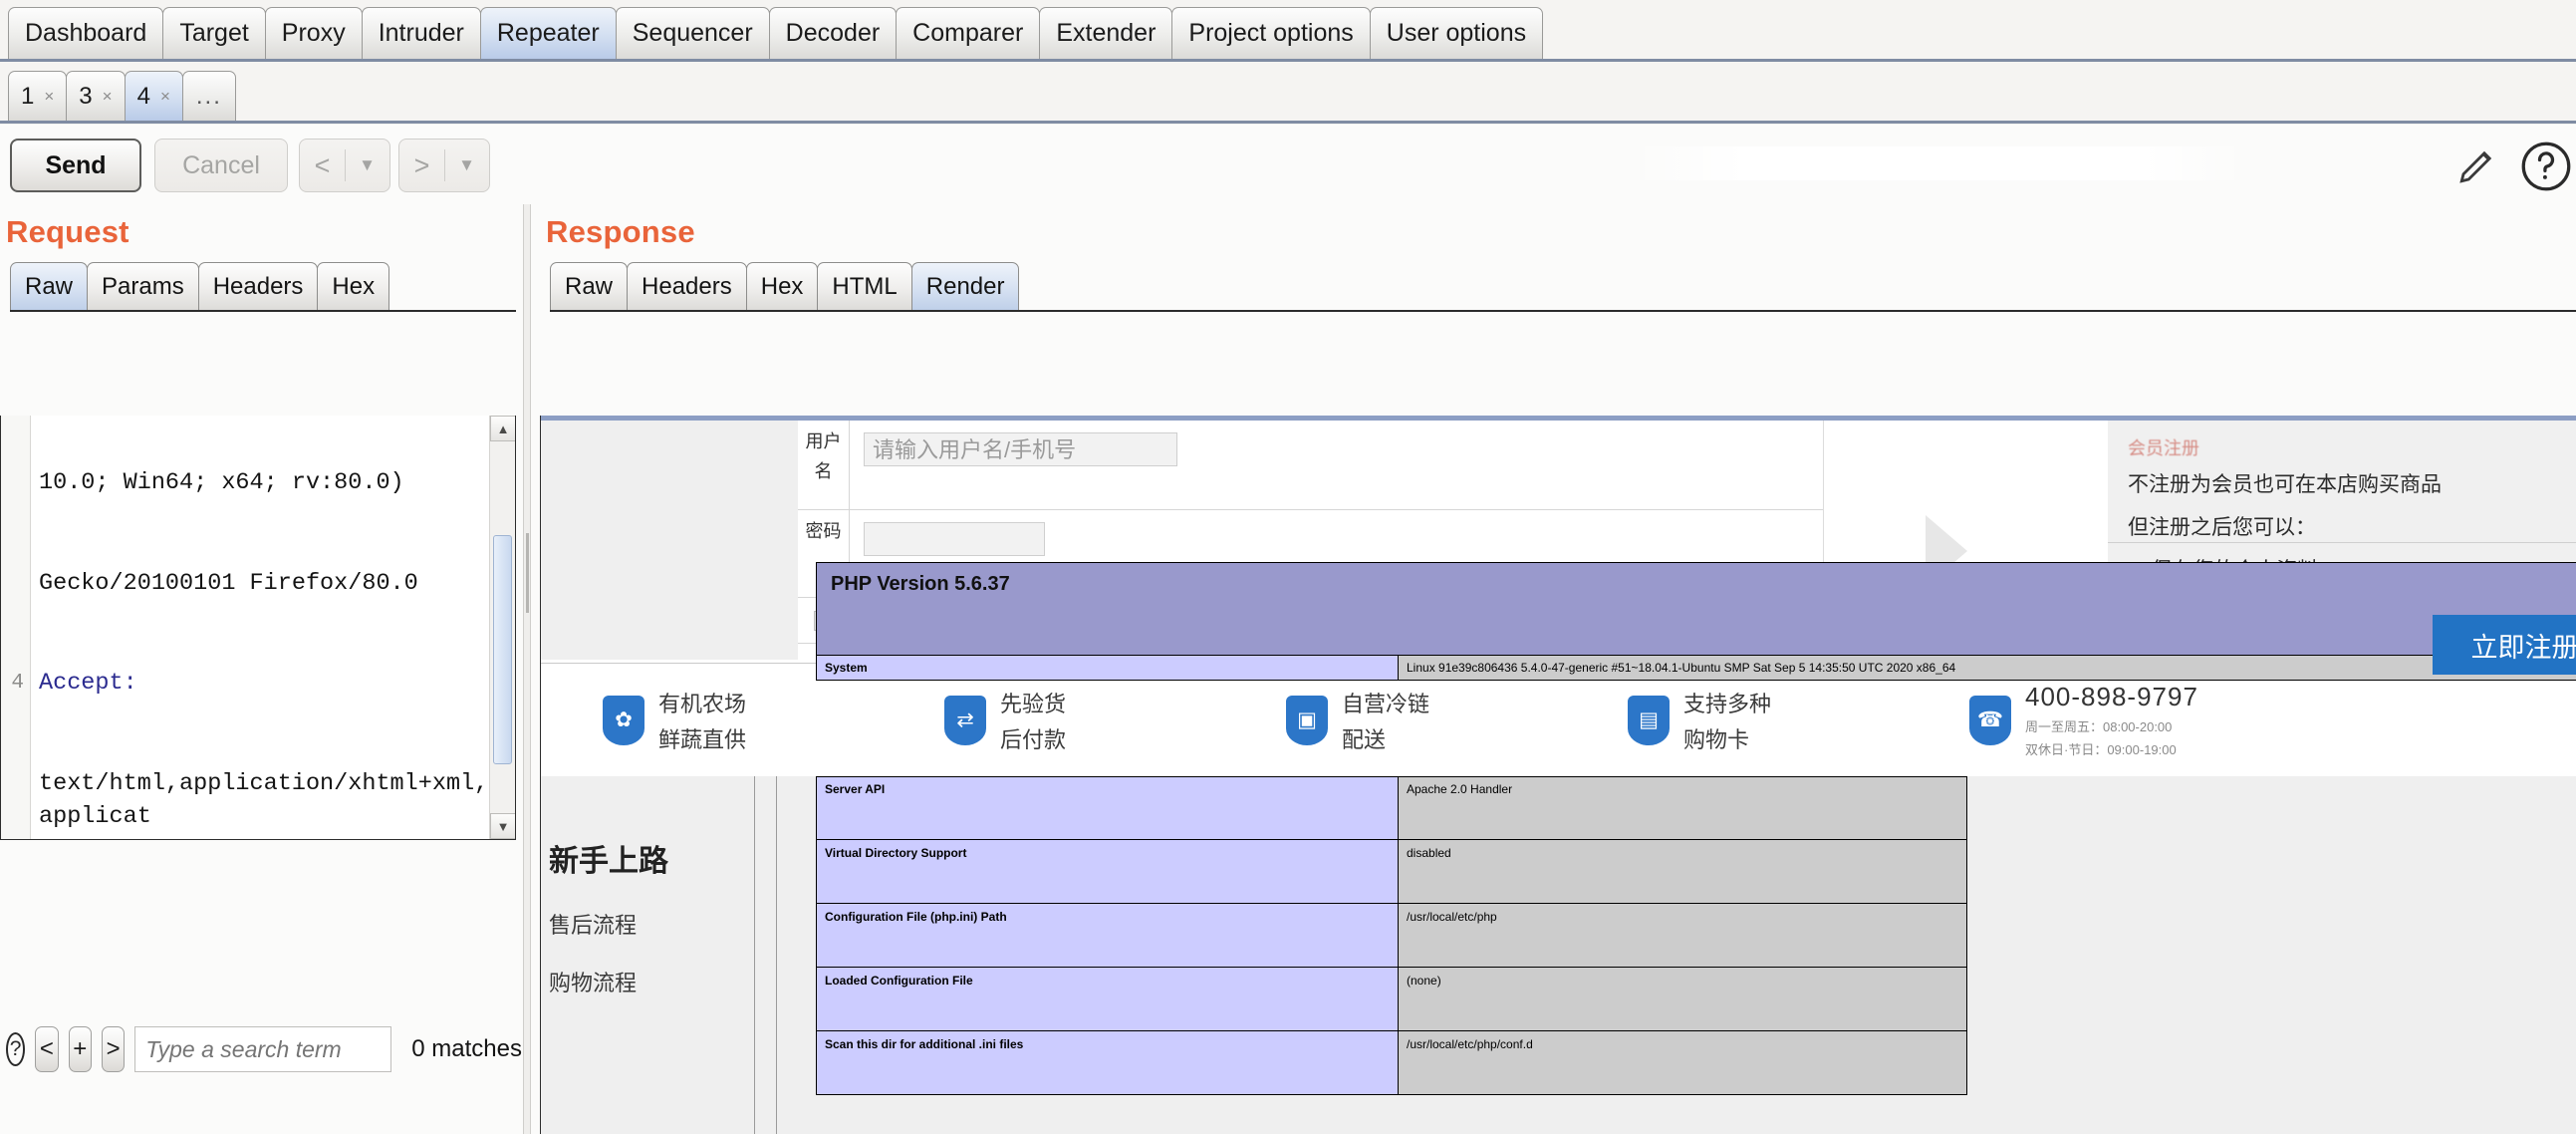  Describe the element at coordinates (88, 684) in the screenshot. I see `header-key: Accept:` at that location.